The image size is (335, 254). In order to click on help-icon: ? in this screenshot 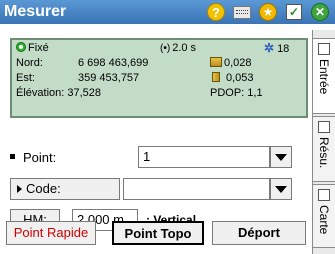, I will do `click(216, 12)`.